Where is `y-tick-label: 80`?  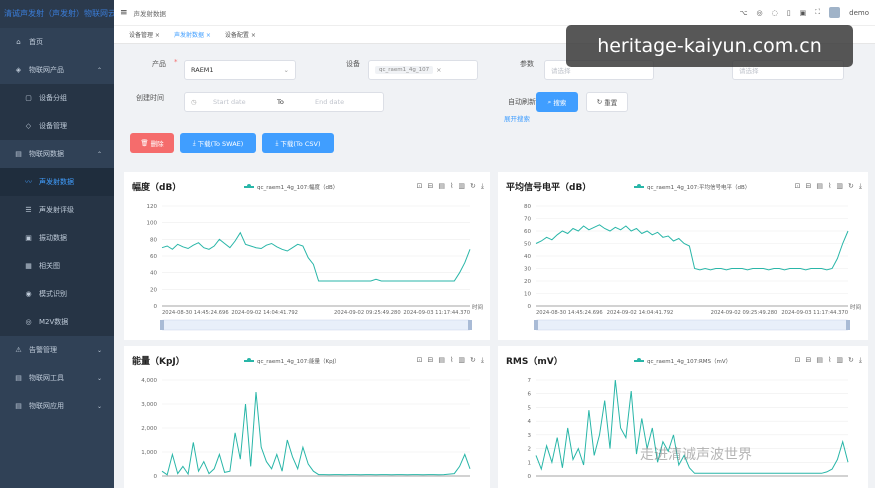 y-tick-label: 80 is located at coordinates (527, 207).